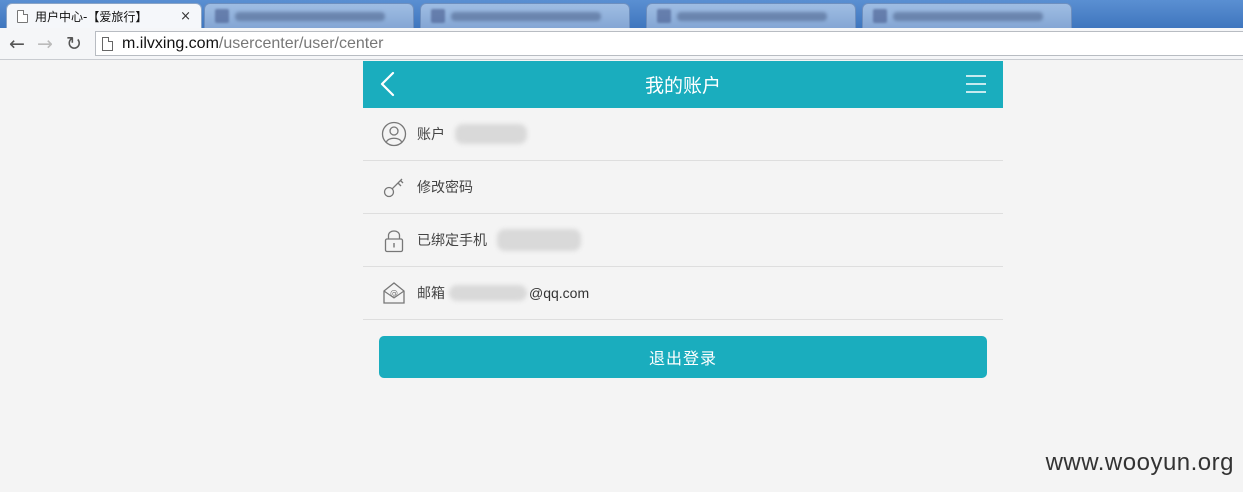 The image size is (1243, 492). Describe the element at coordinates (976, 84) in the screenshot. I see `hamburger-menu-icon` at that location.